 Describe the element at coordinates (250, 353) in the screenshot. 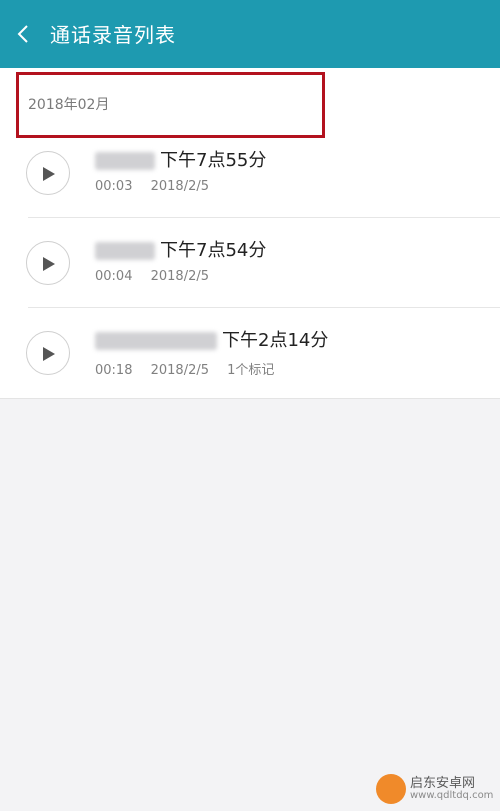

I see `recording-item: 下午2点14分 00:18 2018/2/5 1个标记` at that location.